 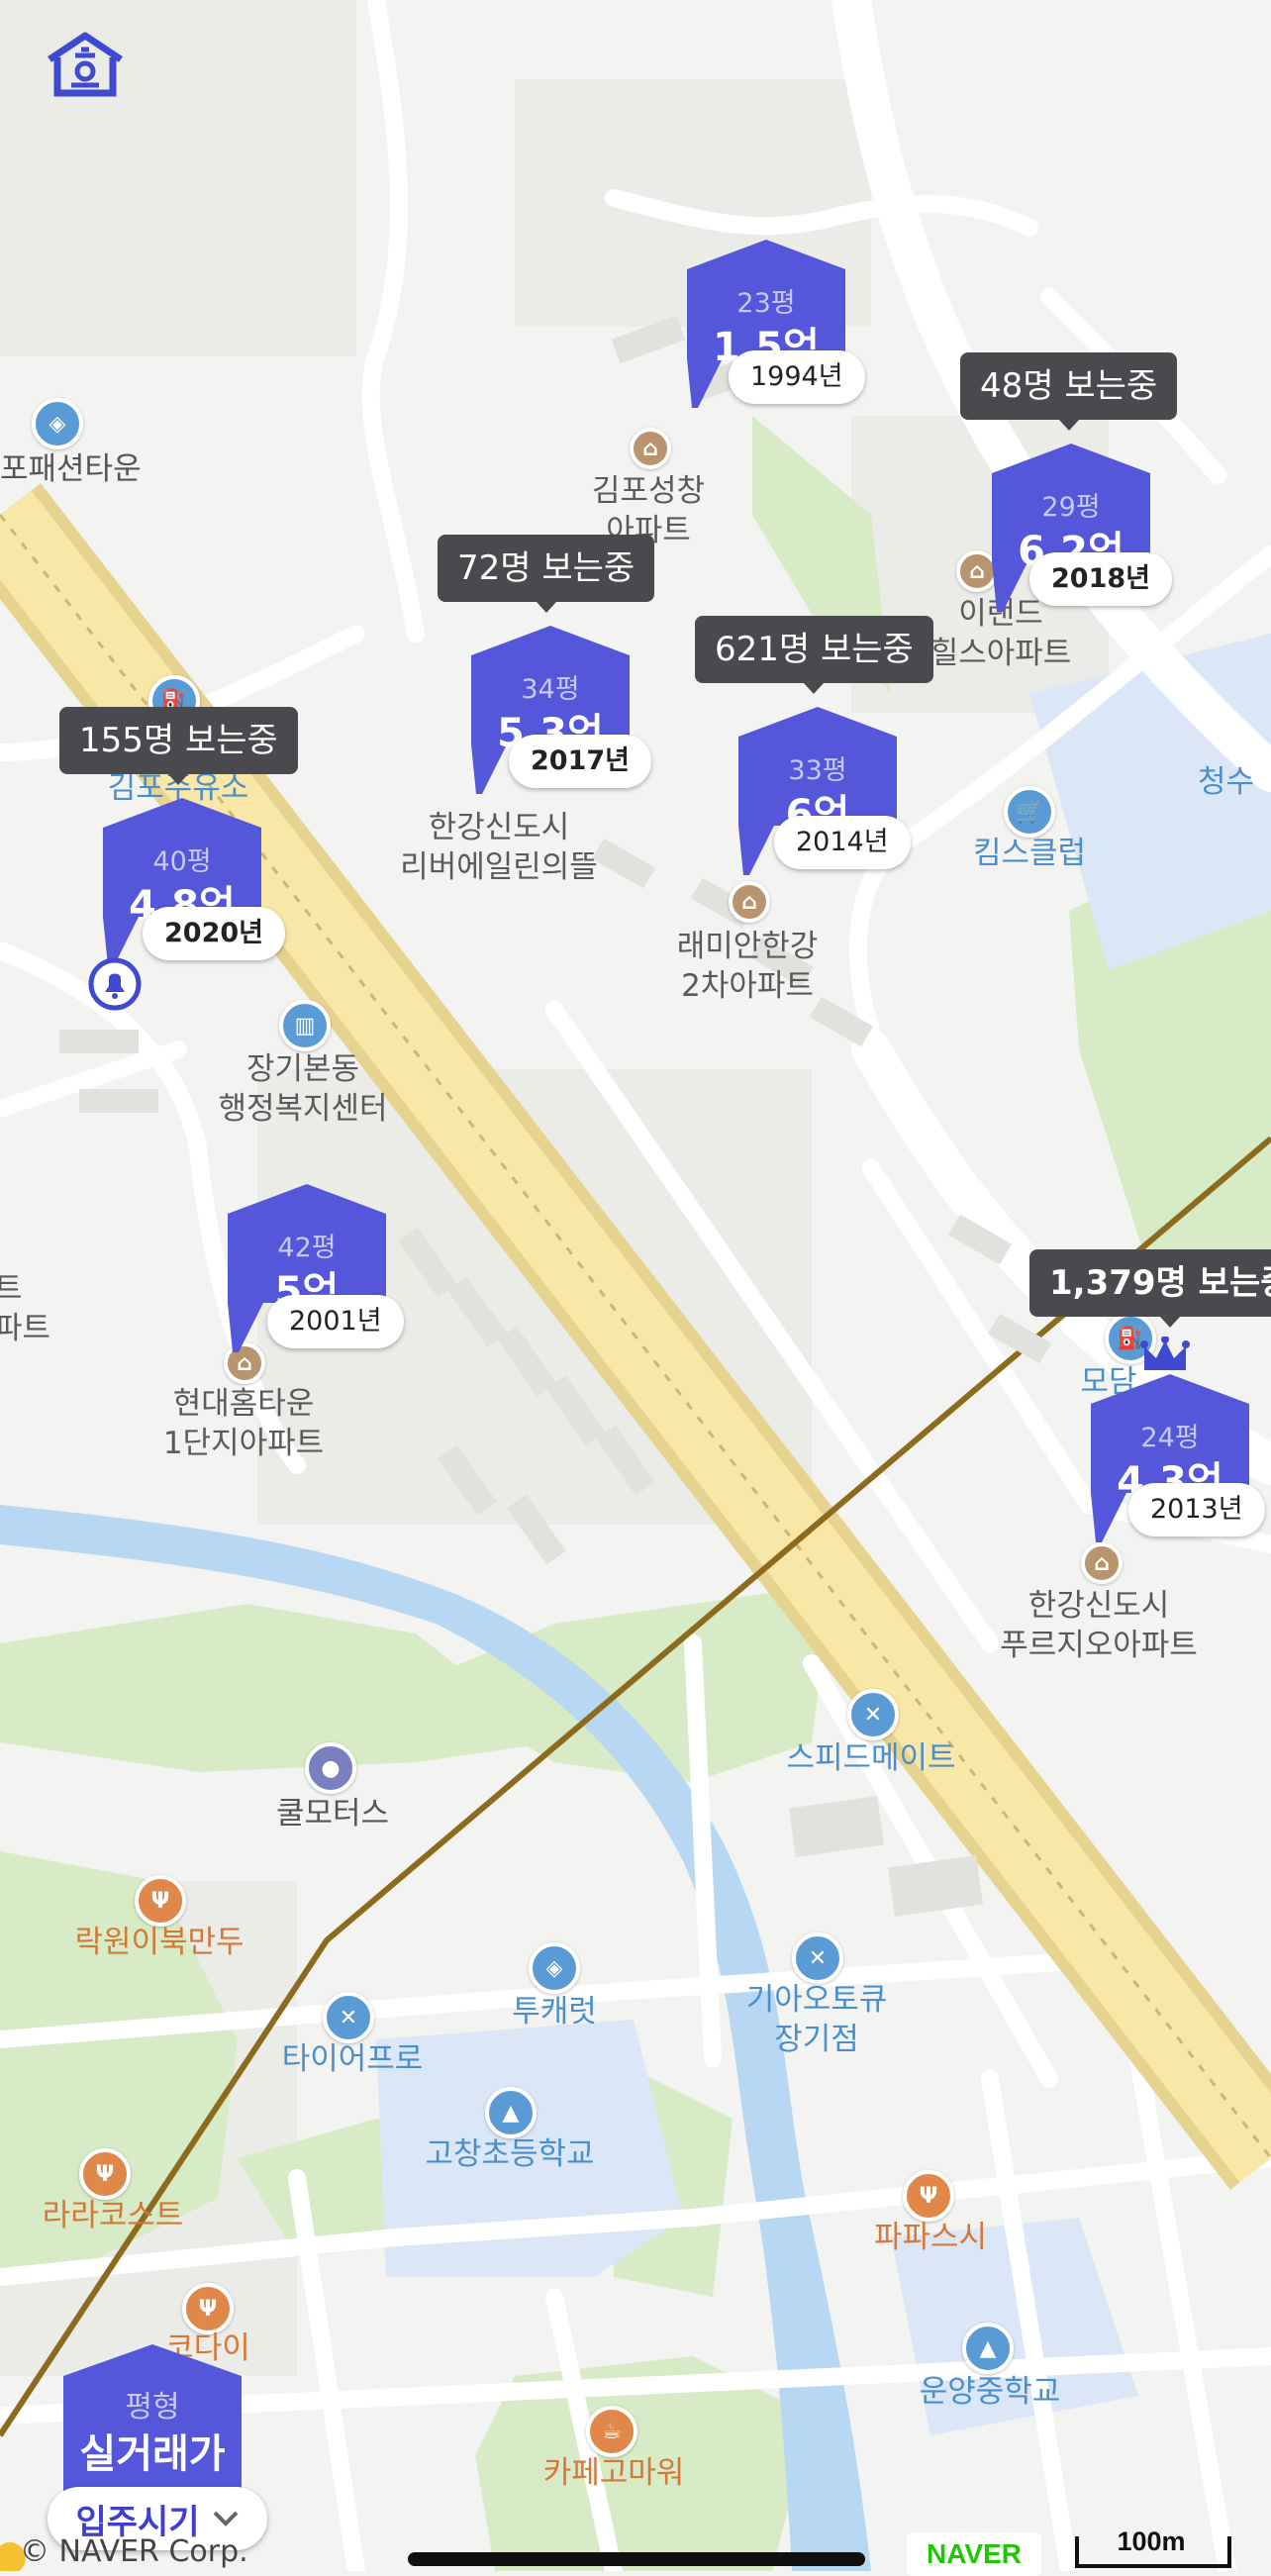 What do you see at coordinates (636, 2559) in the screenshot?
I see `home-indicator` at bounding box center [636, 2559].